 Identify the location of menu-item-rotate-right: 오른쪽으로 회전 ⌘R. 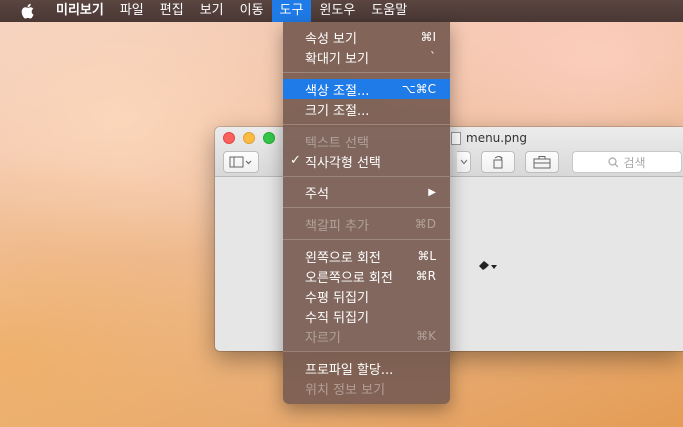
(366, 276).